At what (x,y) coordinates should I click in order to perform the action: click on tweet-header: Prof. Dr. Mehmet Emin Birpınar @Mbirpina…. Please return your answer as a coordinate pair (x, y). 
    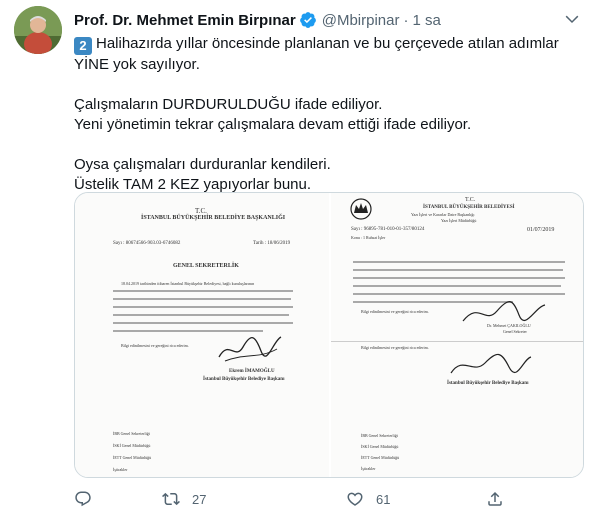
    Looking at the image, I should click on (257, 20).